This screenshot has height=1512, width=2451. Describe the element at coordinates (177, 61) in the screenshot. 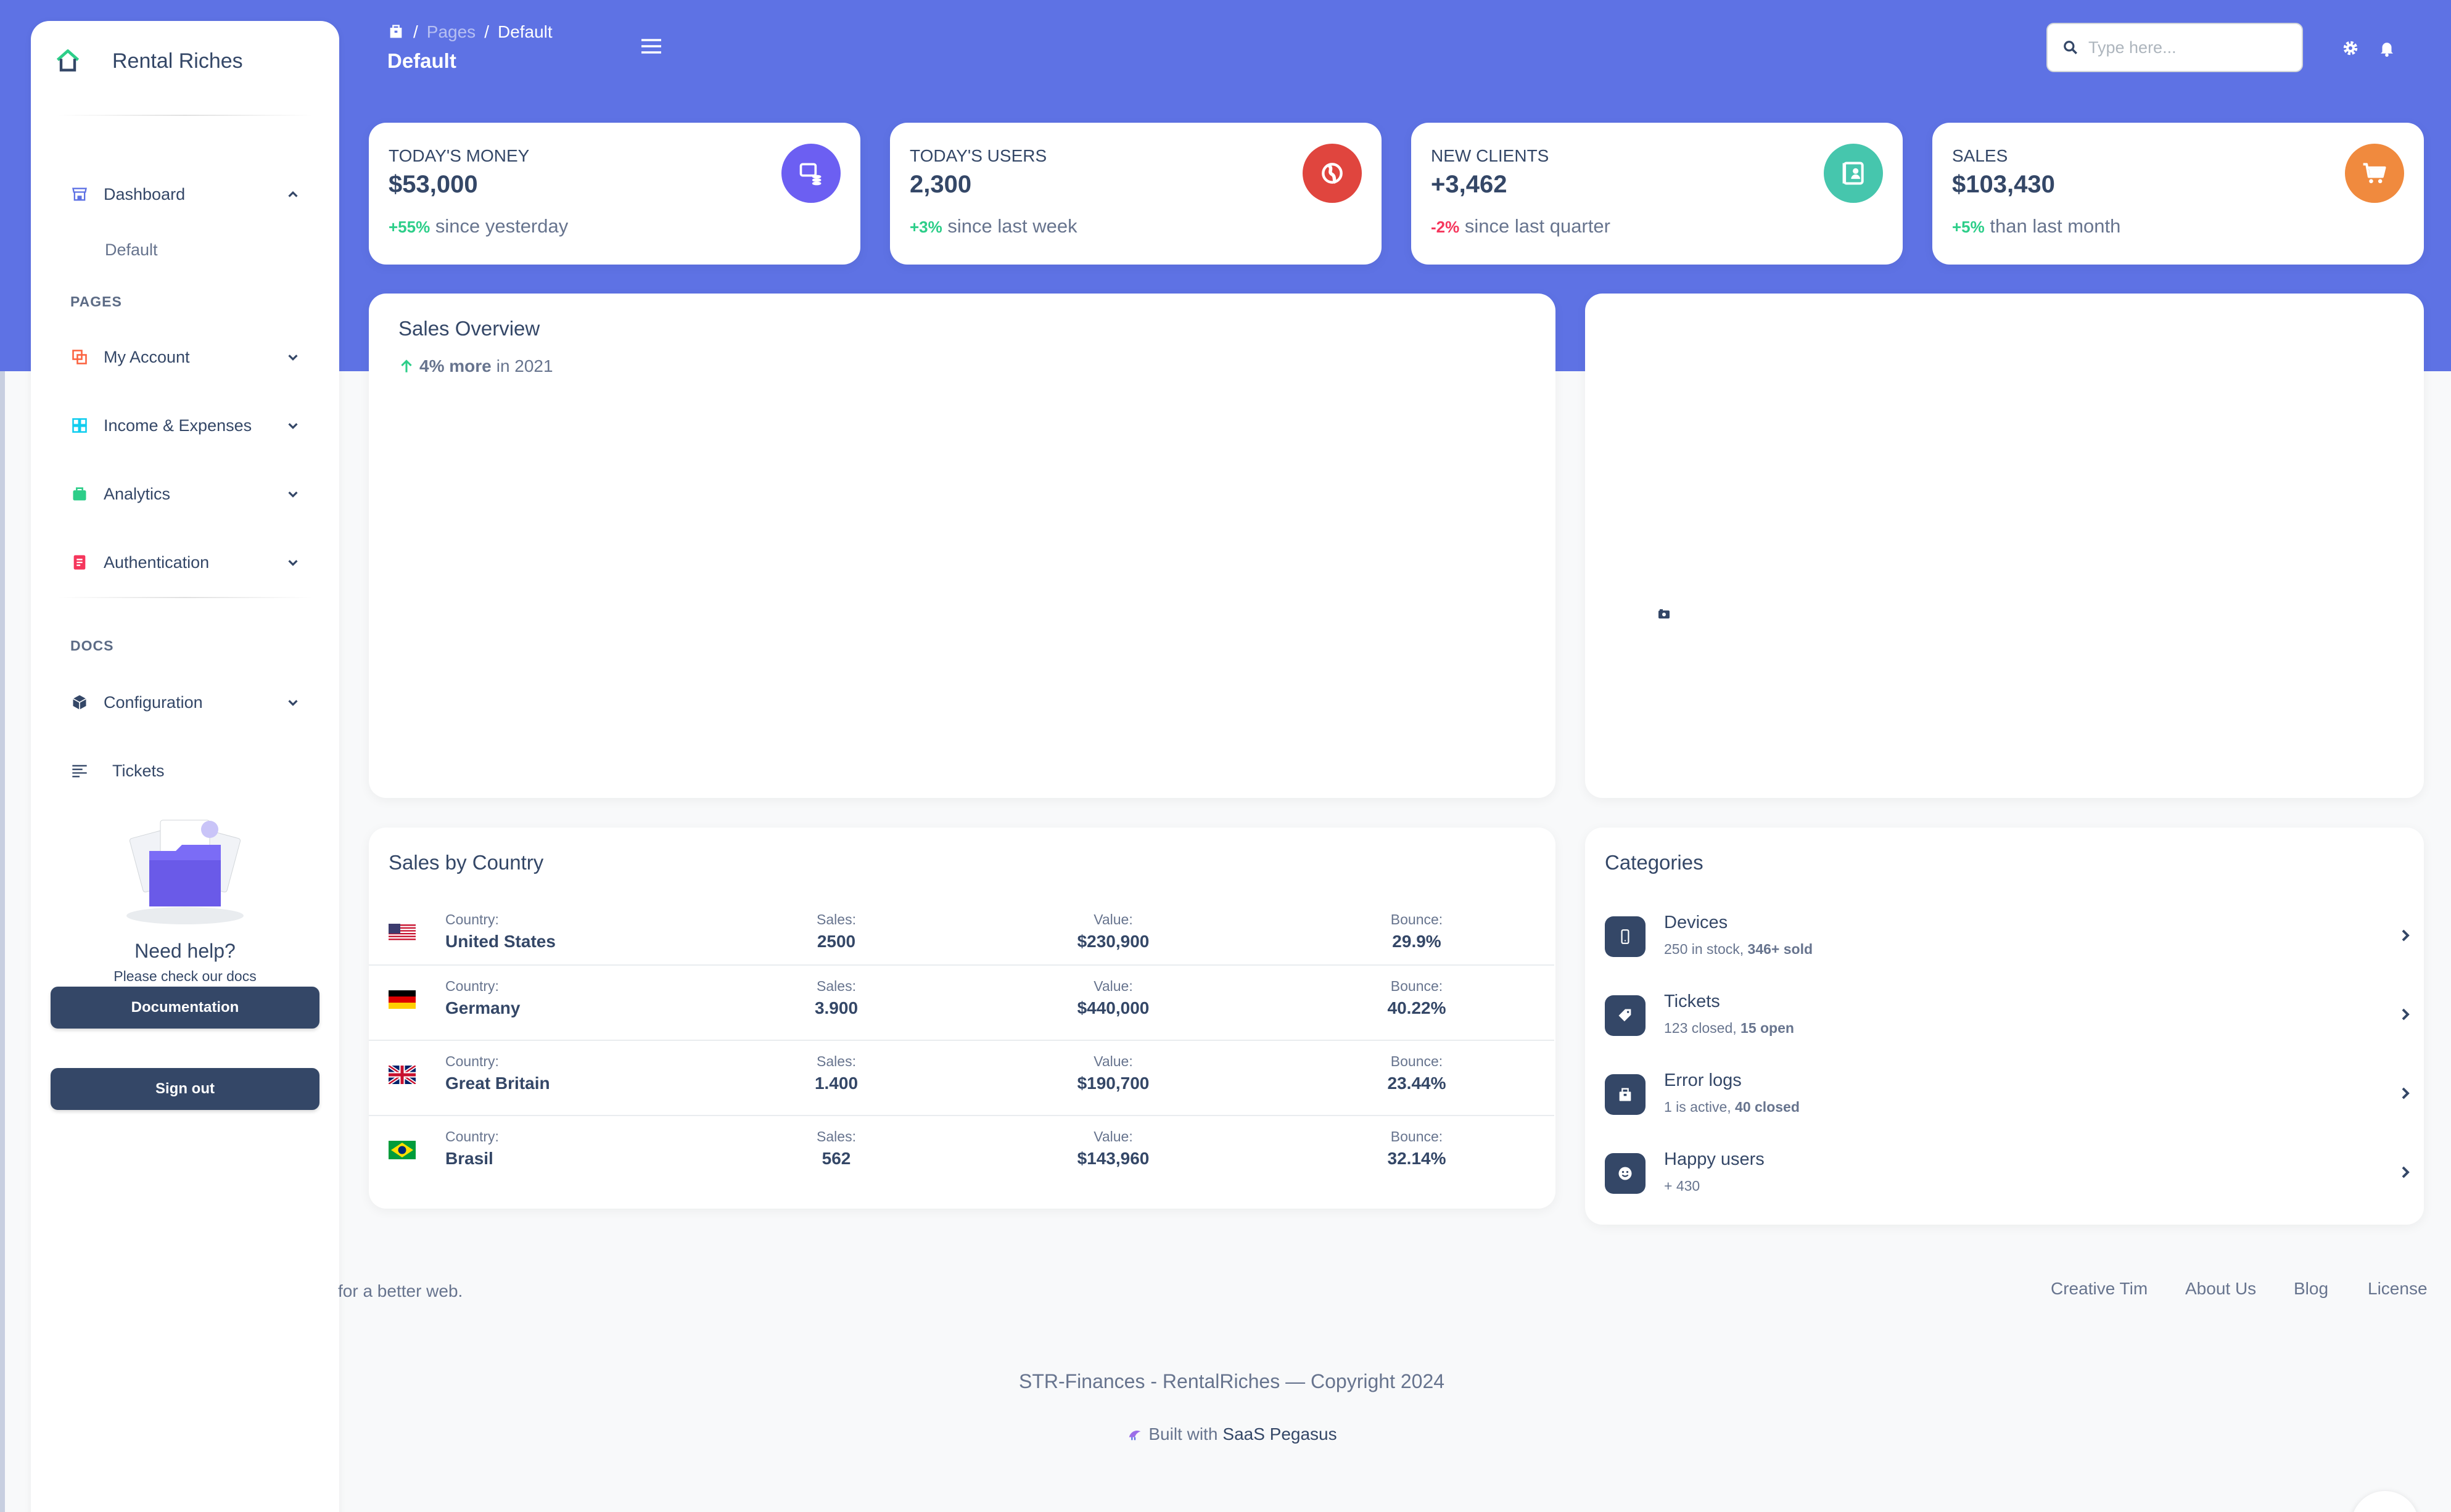

I see `brand-name: Rental Riches` at that location.